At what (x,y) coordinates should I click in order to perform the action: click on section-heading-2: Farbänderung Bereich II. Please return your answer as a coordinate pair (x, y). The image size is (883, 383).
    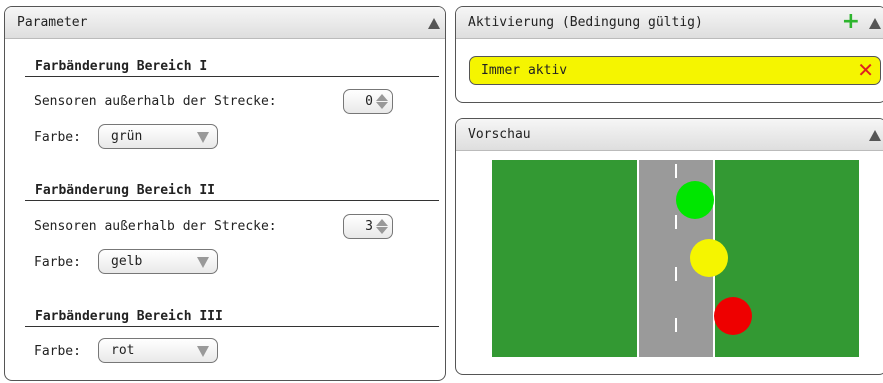
    Looking at the image, I should click on (232, 192).